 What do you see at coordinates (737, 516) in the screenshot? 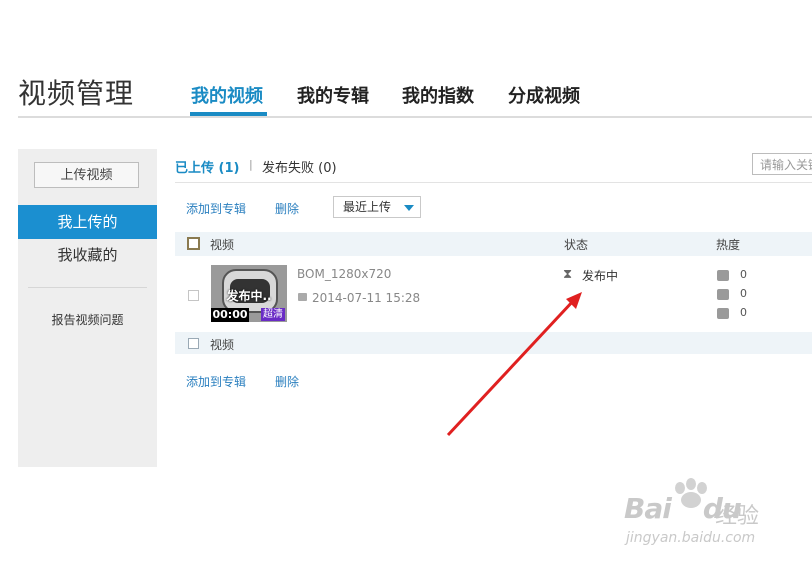
I see `watermark-cn: 经验` at bounding box center [737, 516].